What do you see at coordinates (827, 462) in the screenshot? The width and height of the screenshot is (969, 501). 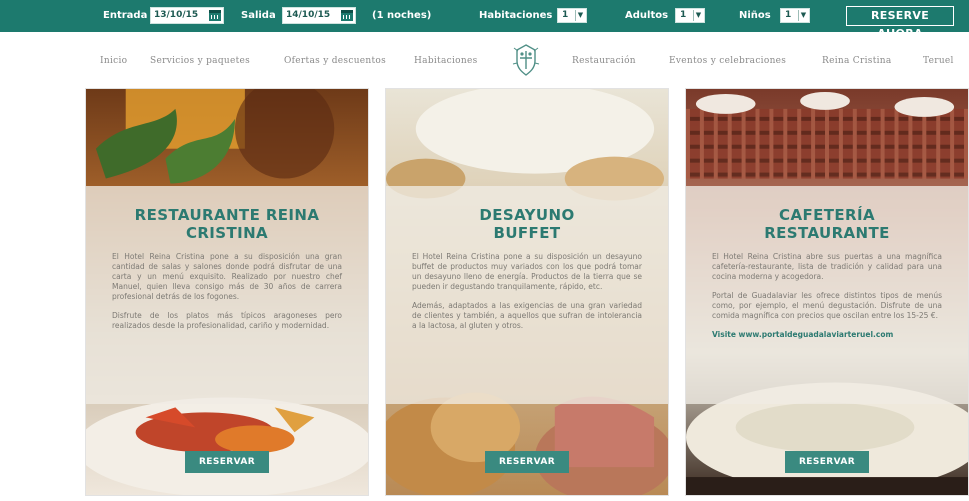 I see `reserve-cafeteria-button: RESERVAR` at bounding box center [827, 462].